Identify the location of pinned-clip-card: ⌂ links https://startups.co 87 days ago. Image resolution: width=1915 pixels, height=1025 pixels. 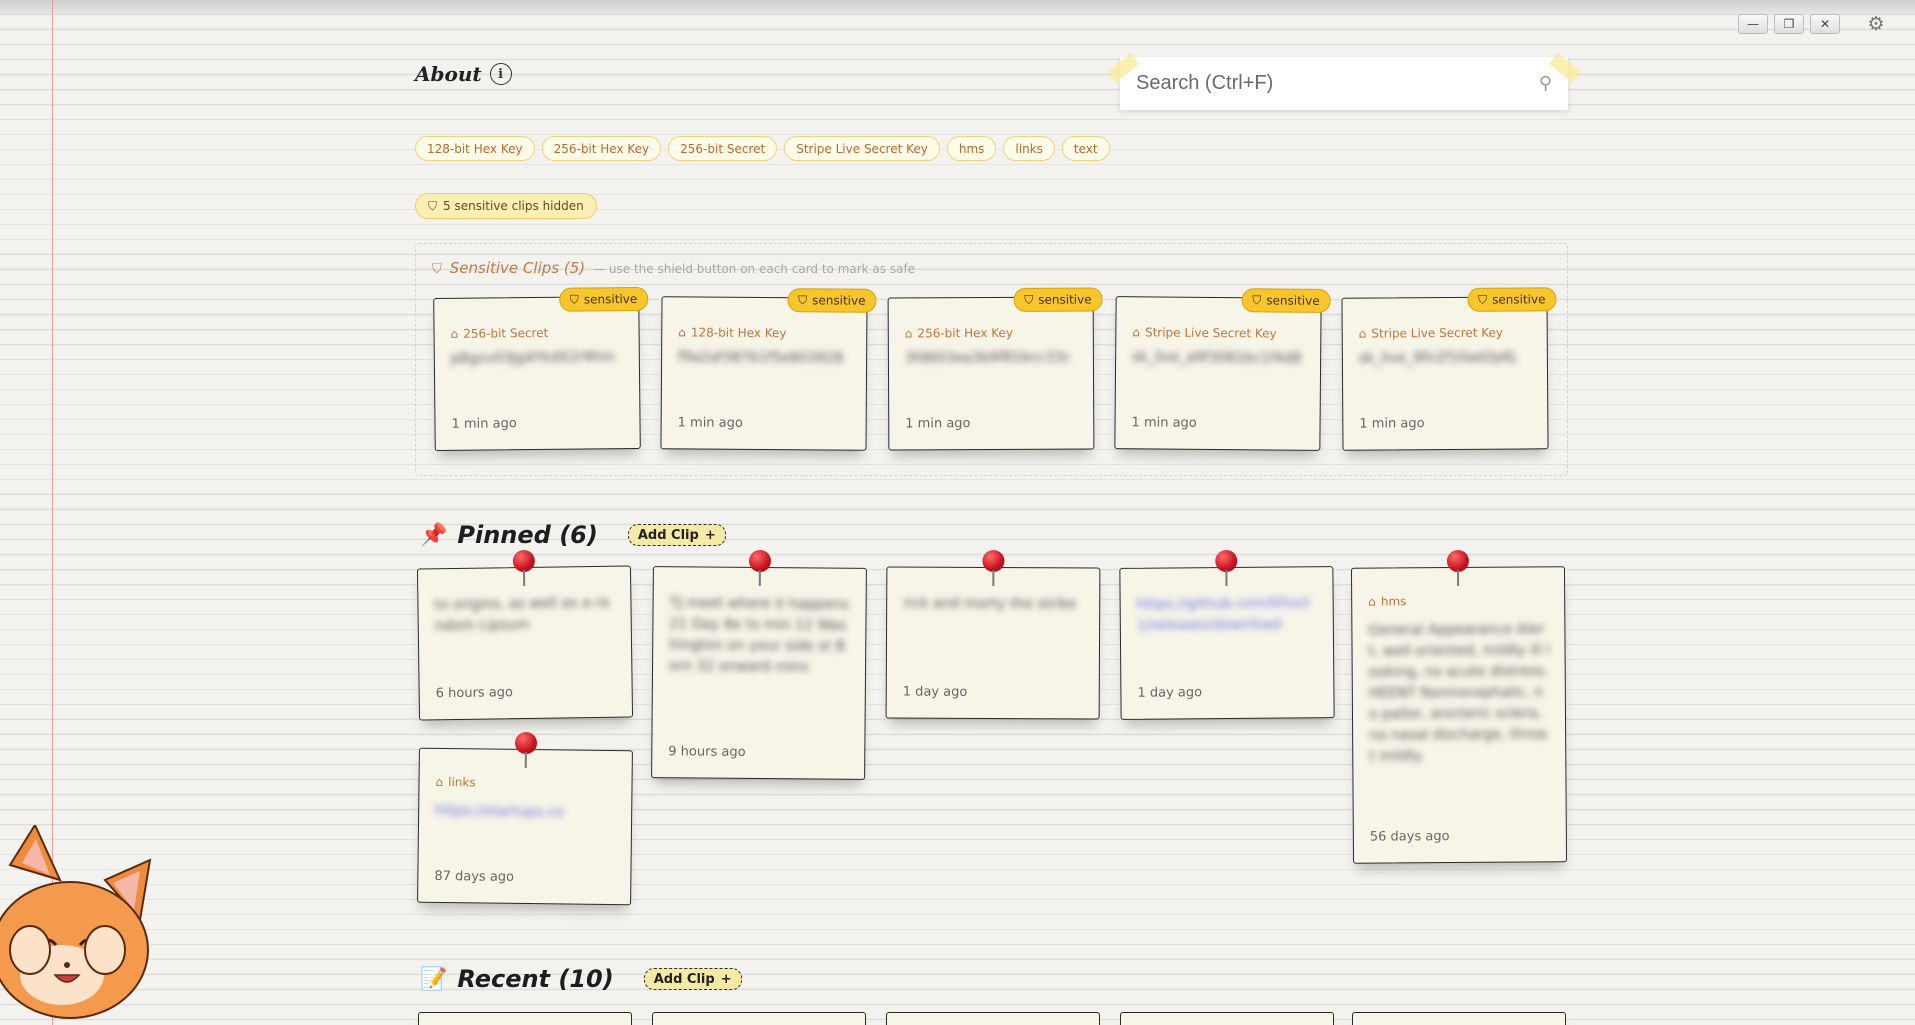
(525, 818).